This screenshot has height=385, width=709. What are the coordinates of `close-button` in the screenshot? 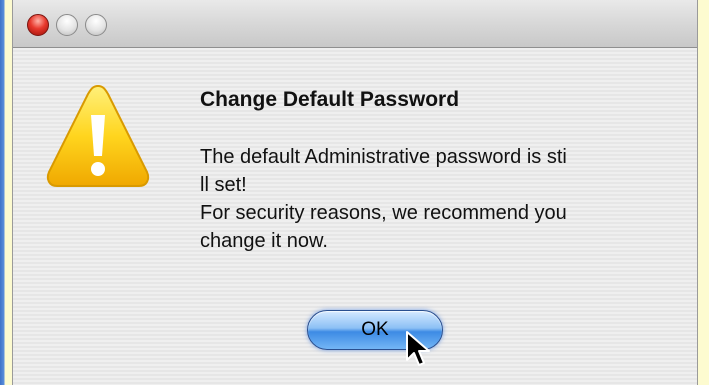 It's located at (38, 25).